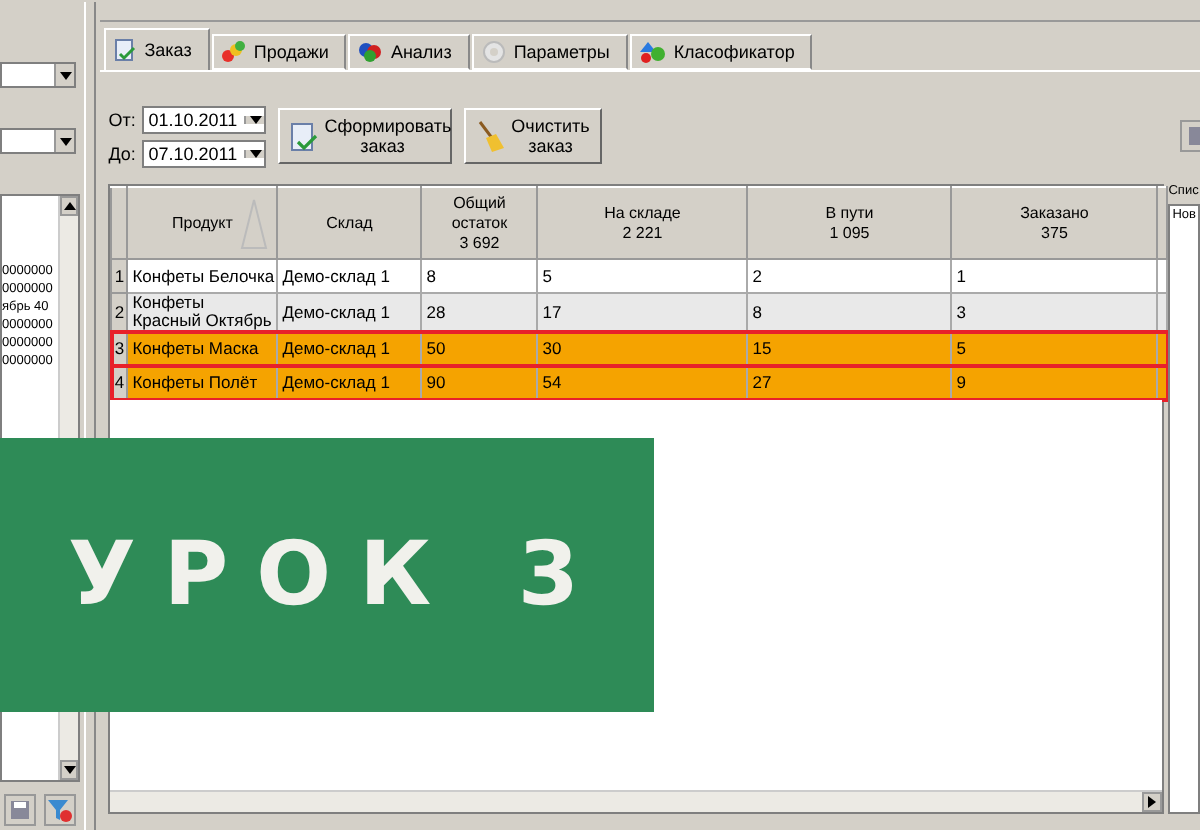 This screenshot has width=1200, height=830. What do you see at coordinates (202, 382) in the screenshot?
I see `table-cell: Конфеты Полёт` at bounding box center [202, 382].